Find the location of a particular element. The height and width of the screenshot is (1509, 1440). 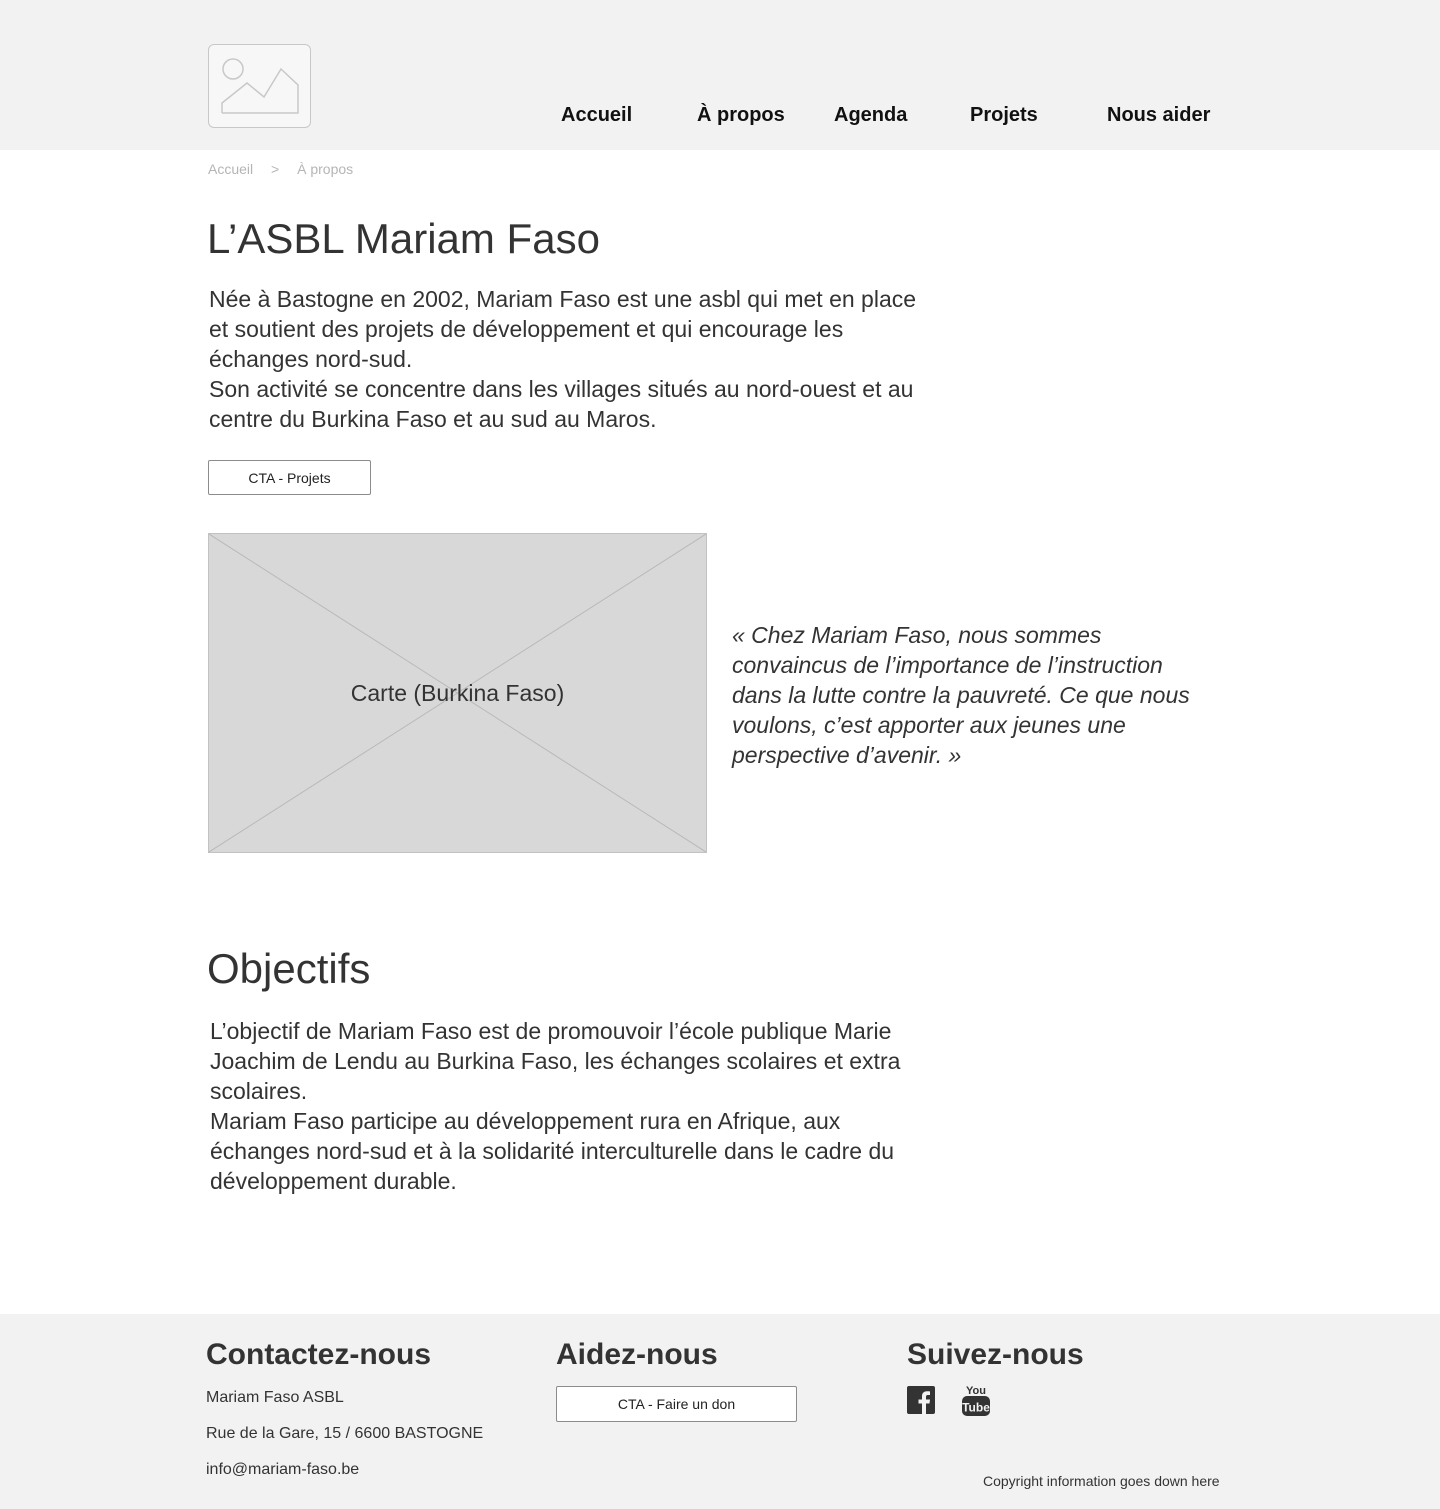

contact-title: Contactez-nous is located at coordinates (318, 1354).